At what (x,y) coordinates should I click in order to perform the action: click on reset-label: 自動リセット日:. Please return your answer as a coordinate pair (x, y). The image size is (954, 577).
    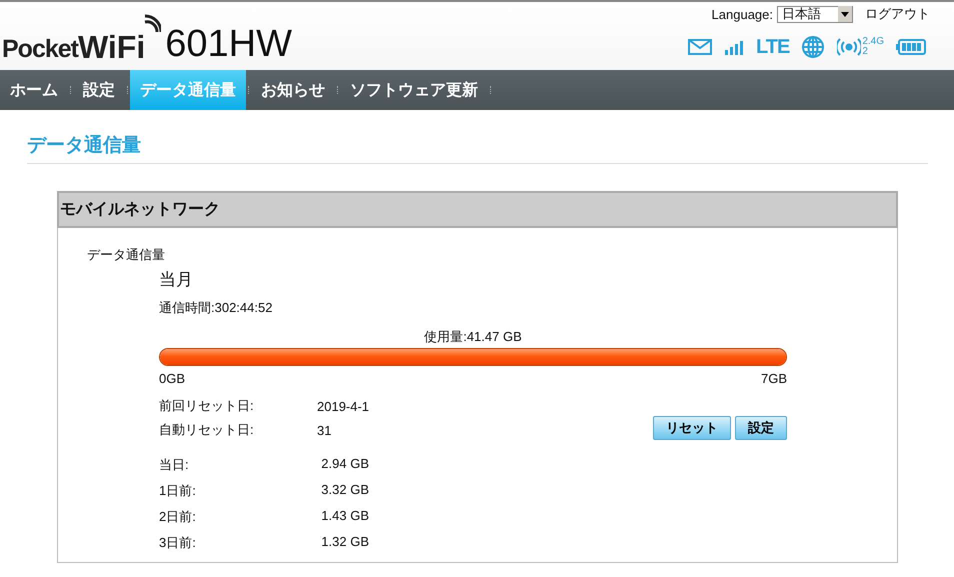
    Looking at the image, I should click on (207, 430).